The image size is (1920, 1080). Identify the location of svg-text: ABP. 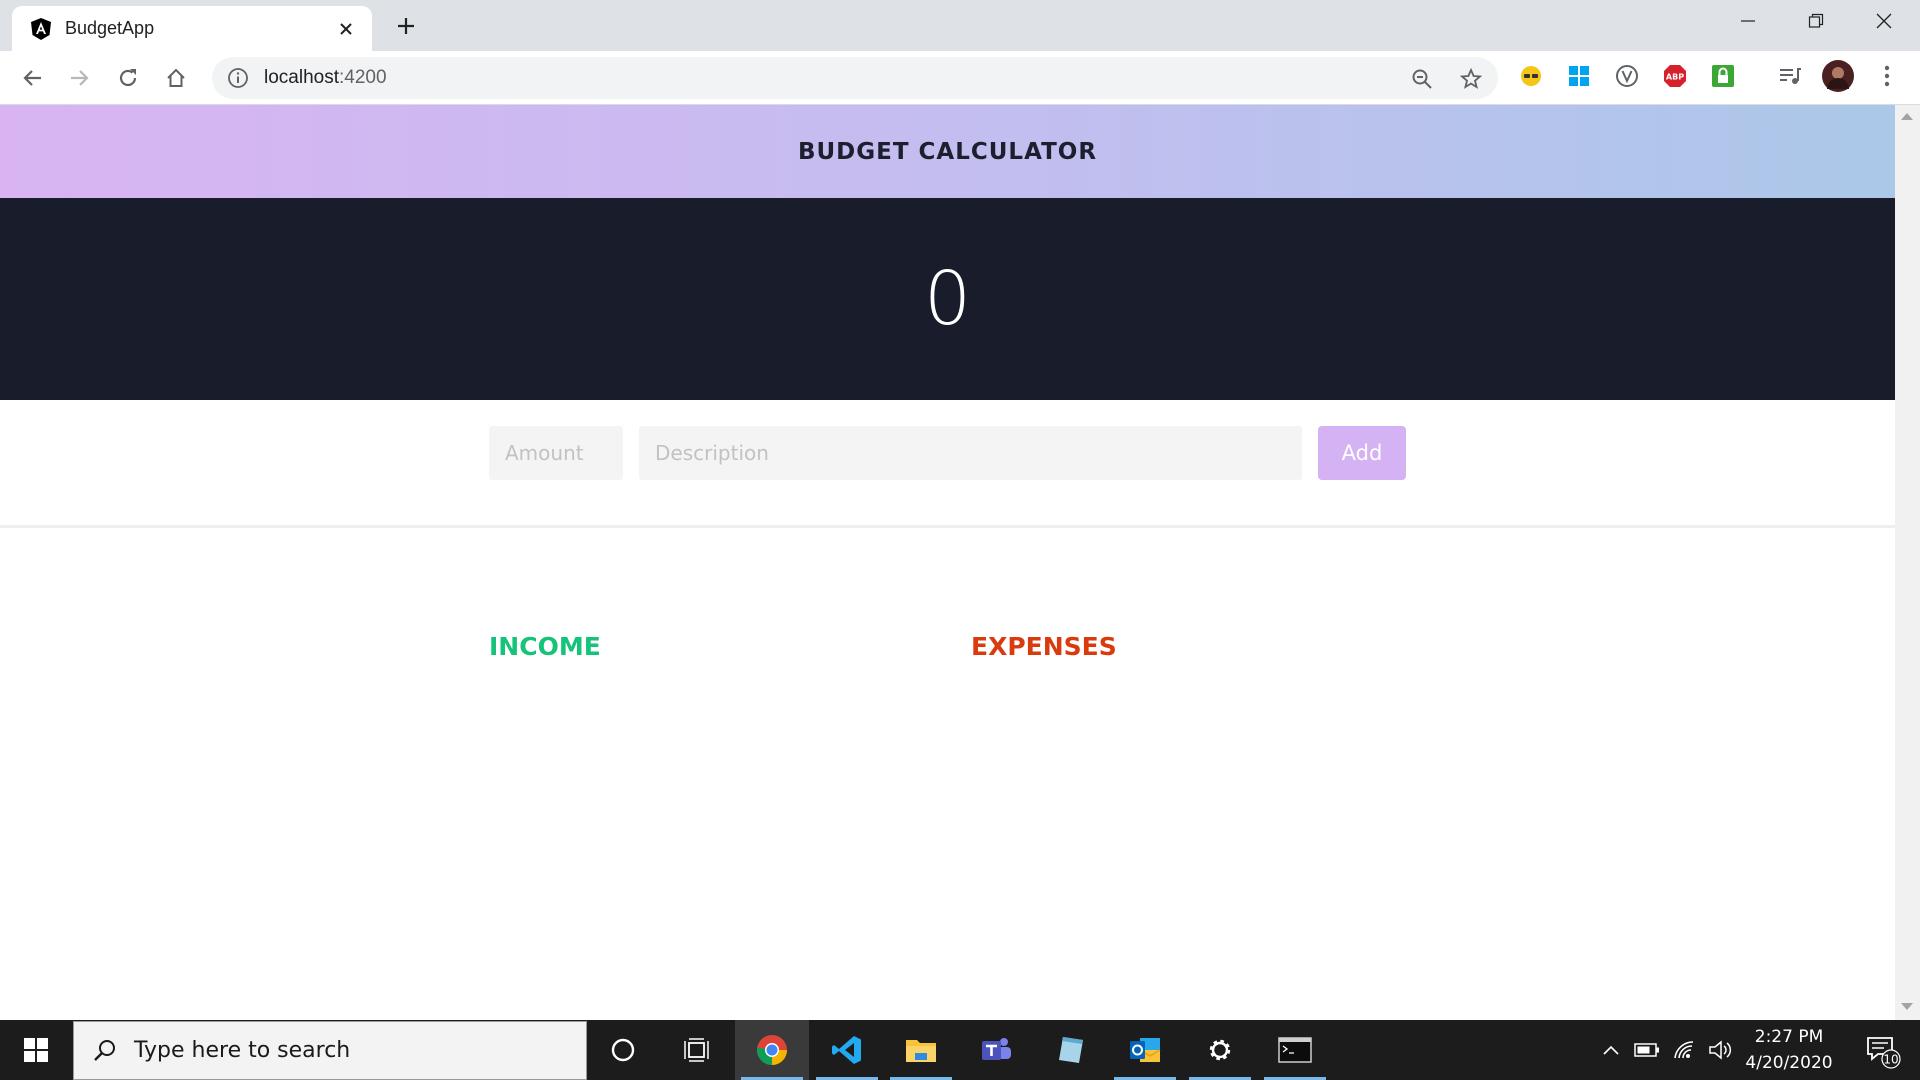
(1675, 77).